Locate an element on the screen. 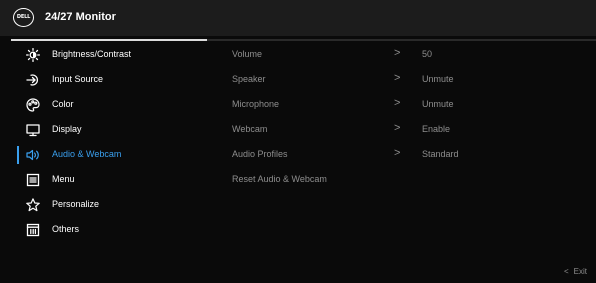  submenu-label: Microphone is located at coordinates (256, 104).